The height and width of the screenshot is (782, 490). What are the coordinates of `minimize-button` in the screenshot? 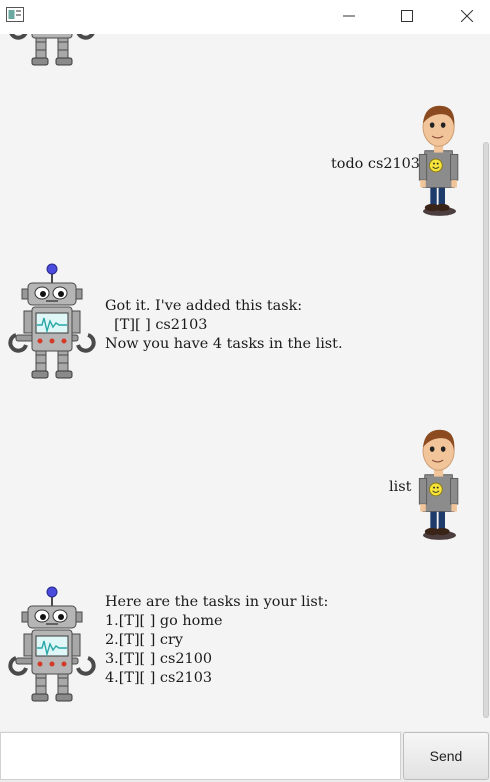 It's located at (349, 16).